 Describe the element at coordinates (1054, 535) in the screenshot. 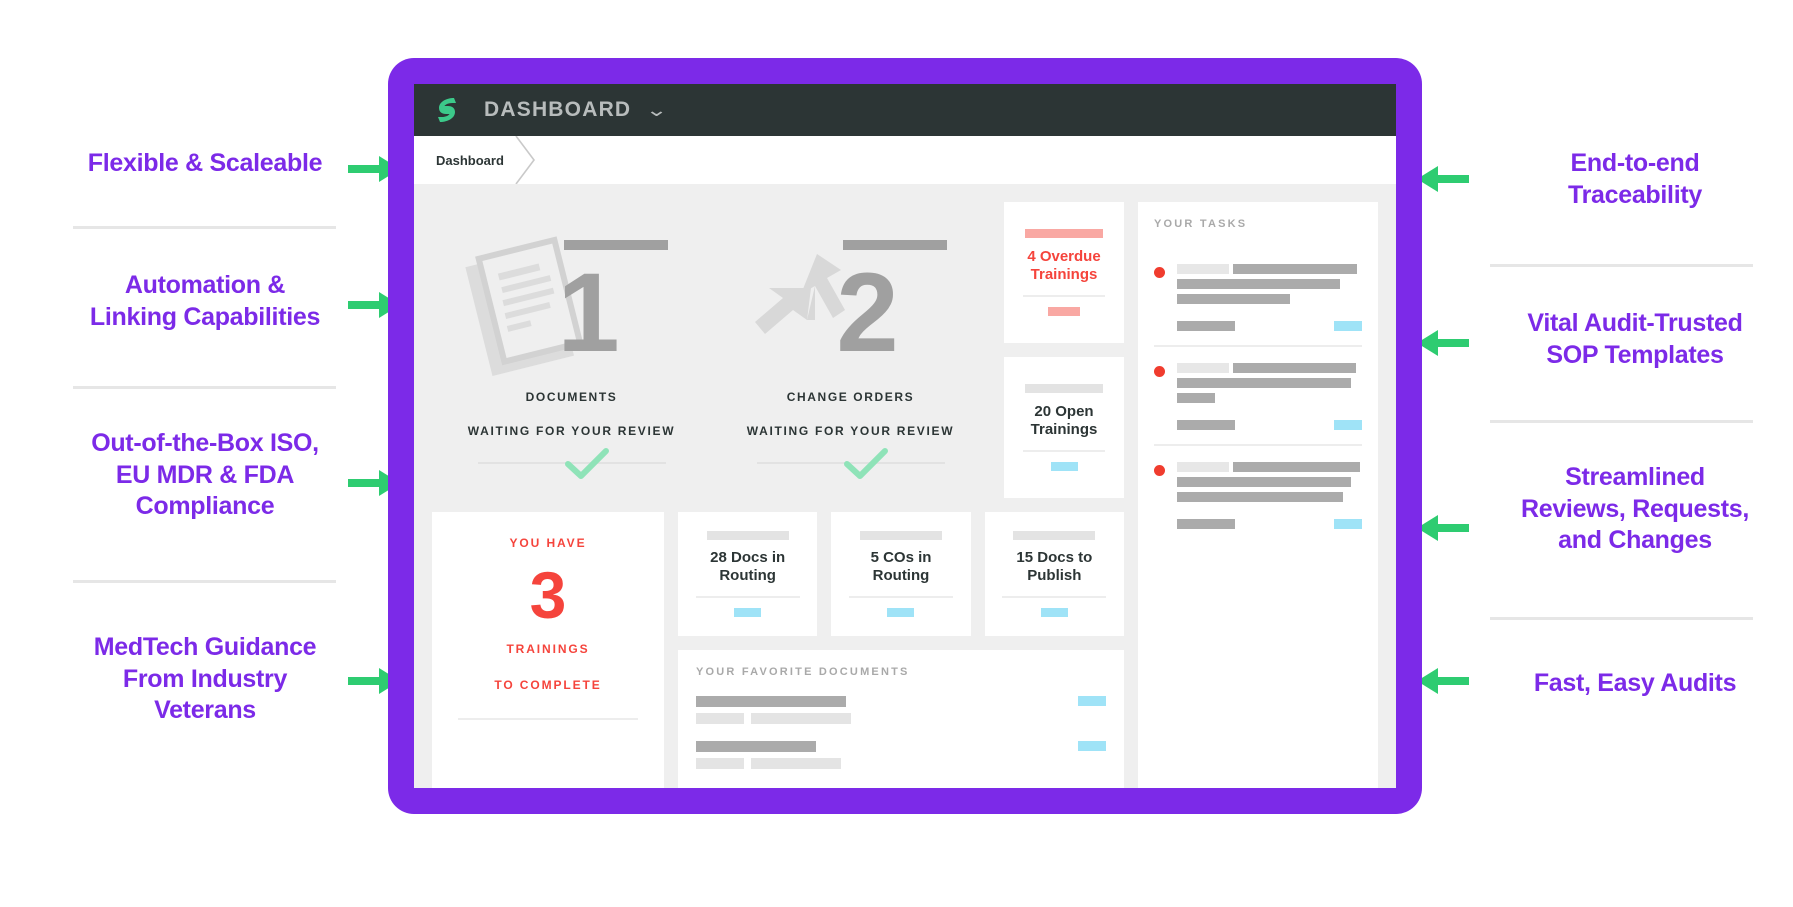

I see `routing-card-3-bar` at that location.